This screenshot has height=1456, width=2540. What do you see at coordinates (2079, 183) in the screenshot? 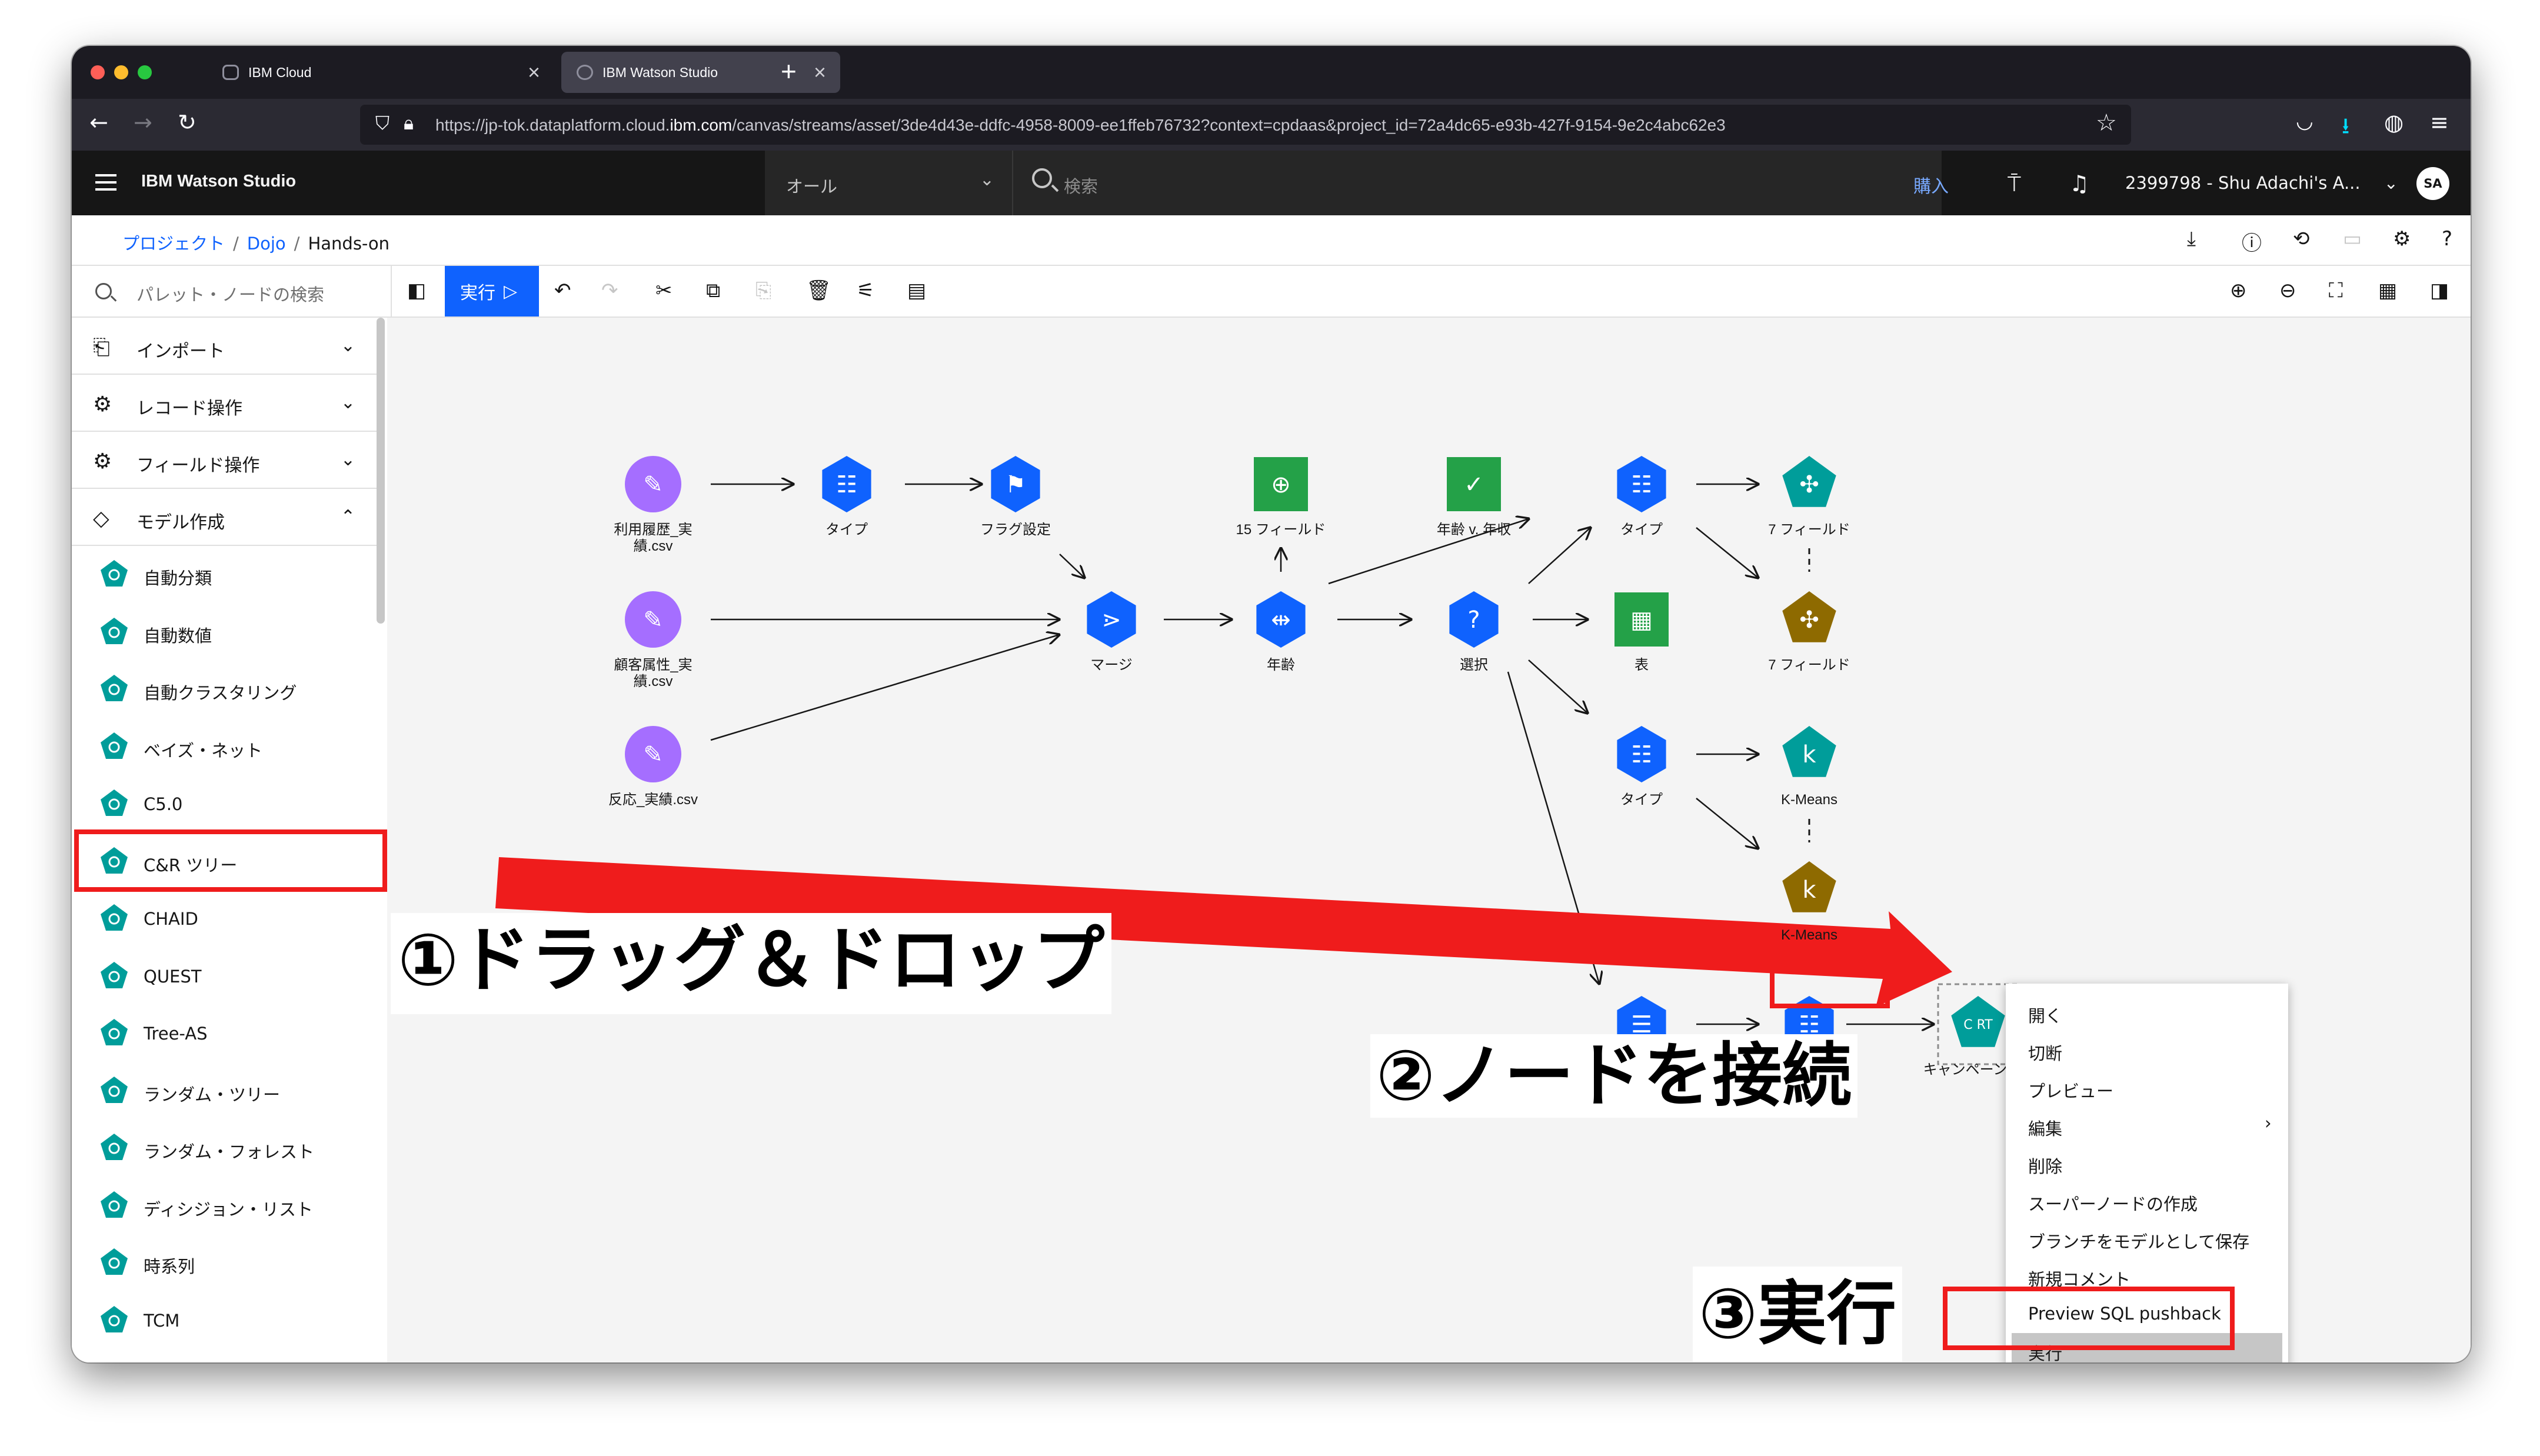
I see `notification-icon: ♫` at bounding box center [2079, 183].